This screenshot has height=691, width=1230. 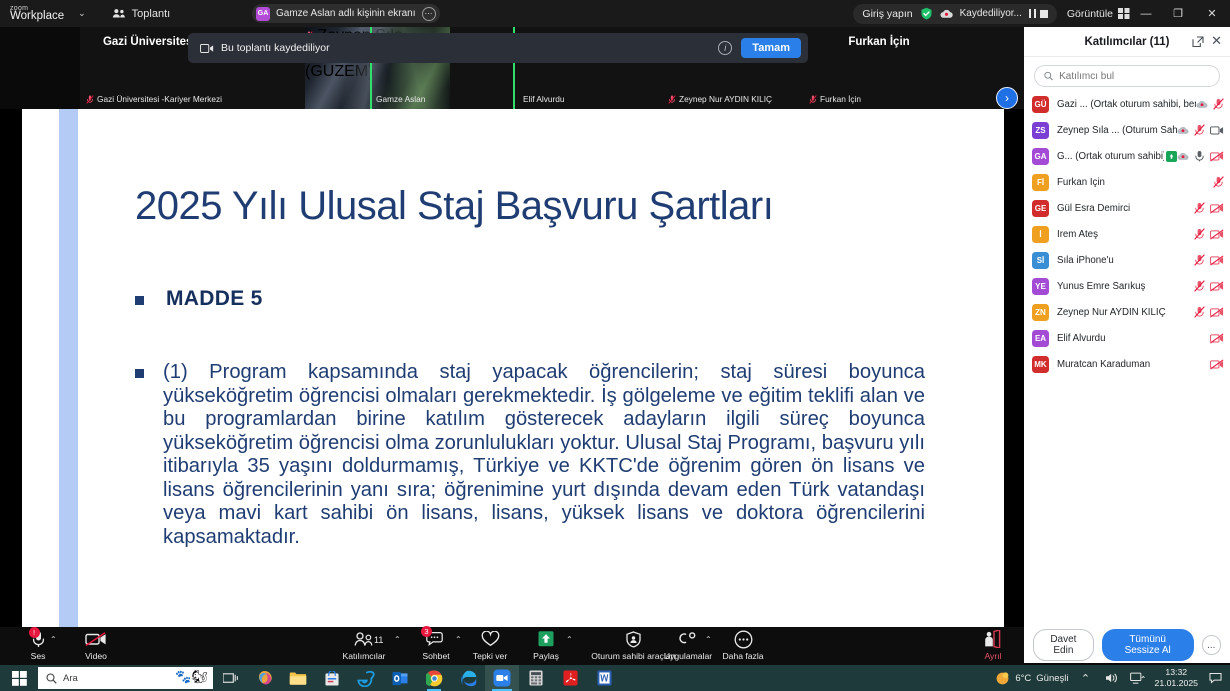 What do you see at coordinates (1127, 364) in the screenshot?
I see `participant-row: MK Muratcan Karaduman` at bounding box center [1127, 364].